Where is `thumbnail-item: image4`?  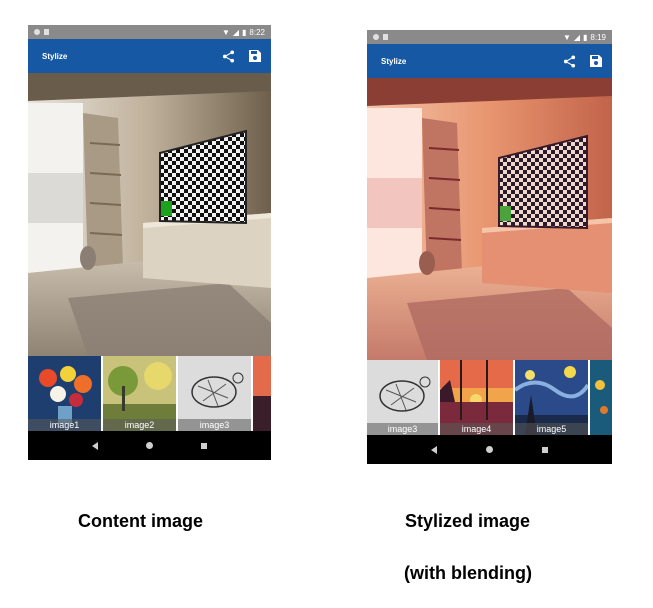
thumbnail-item: image4 is located at coordinates (476, 397).